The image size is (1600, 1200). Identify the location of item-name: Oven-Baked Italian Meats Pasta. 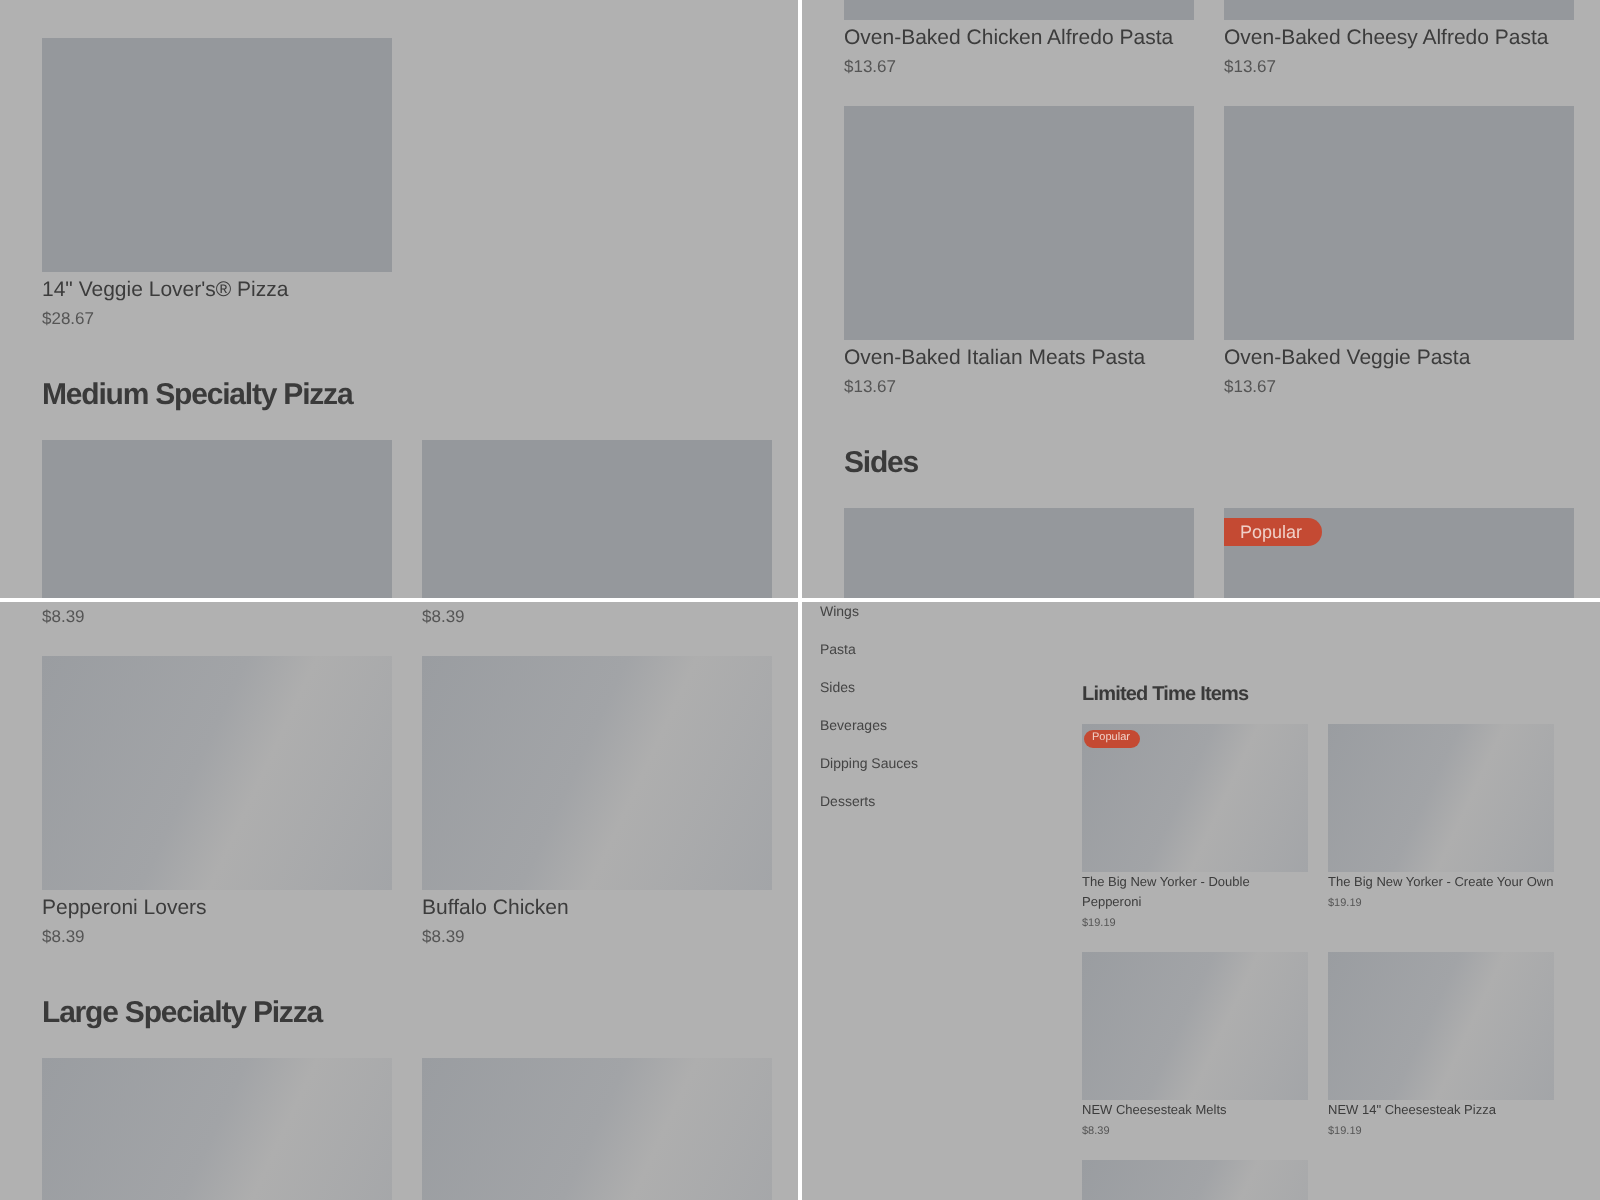
(1019, 359).